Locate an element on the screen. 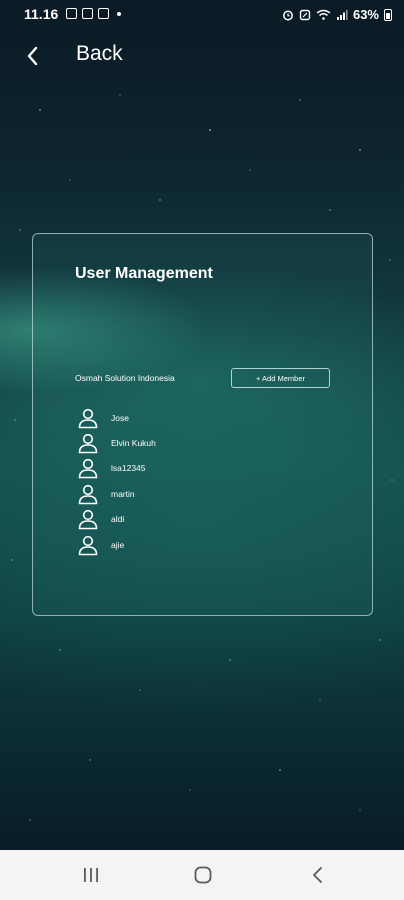 This screenshot has width=404, height=900. gallery-notification-icon is located at coordinates (71, 13).